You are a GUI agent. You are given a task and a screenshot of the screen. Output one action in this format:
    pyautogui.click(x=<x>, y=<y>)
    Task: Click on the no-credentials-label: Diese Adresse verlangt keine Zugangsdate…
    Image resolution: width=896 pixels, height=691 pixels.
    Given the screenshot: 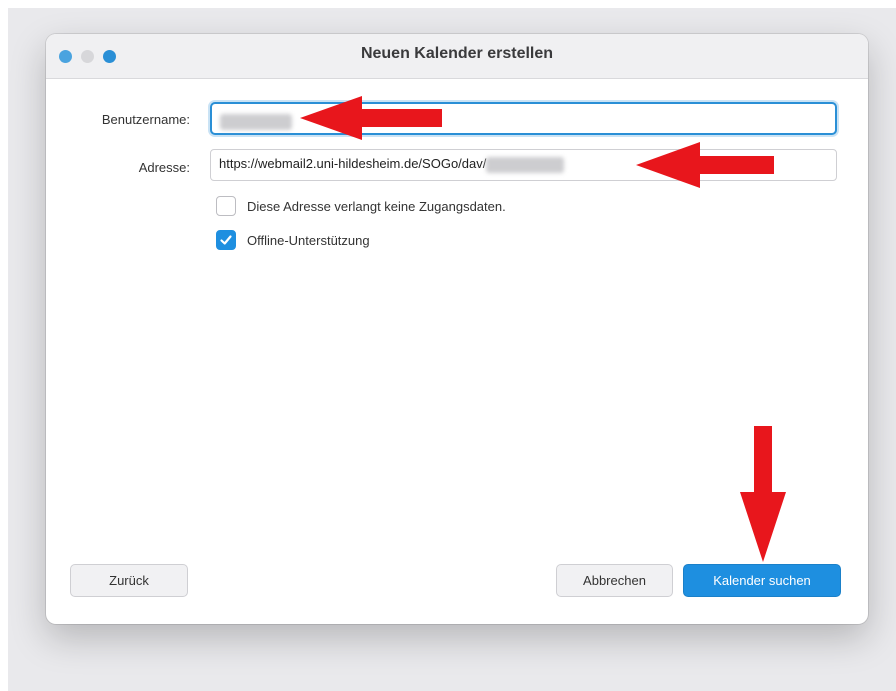 What is the action you would take?
    pyautogui.click(x=376, y=206)
    